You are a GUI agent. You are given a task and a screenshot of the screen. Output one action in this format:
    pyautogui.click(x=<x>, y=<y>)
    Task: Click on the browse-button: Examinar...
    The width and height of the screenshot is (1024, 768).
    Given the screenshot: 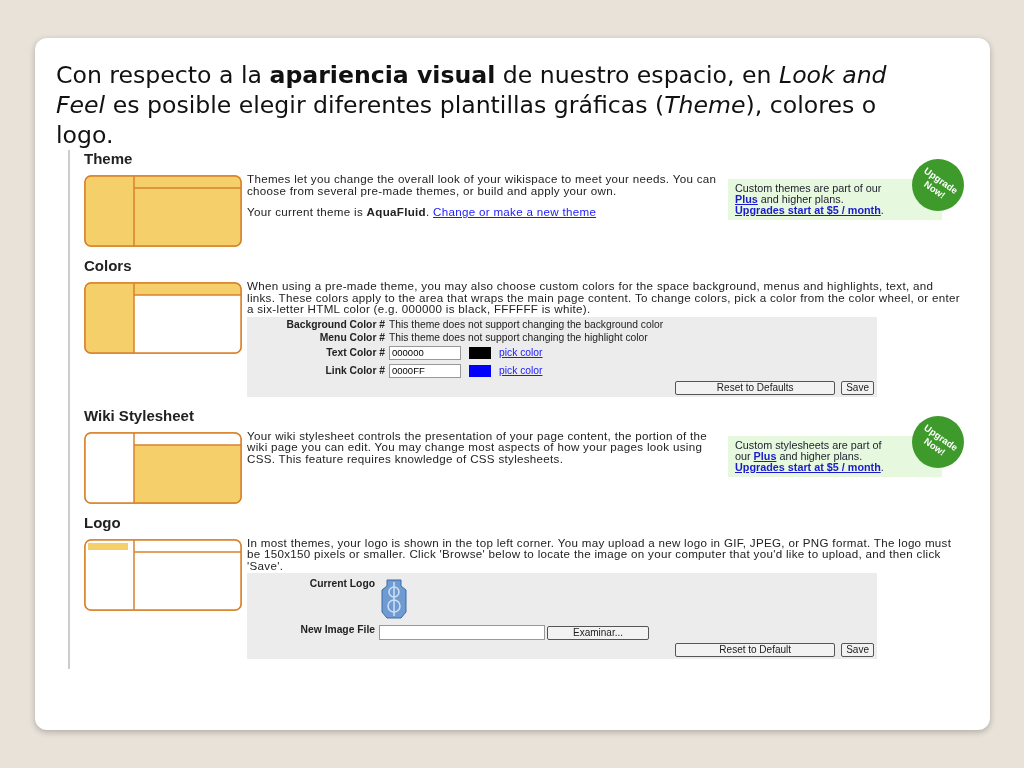 What is the action you would take?
    pyautogui.click(x=598, y=632)
    